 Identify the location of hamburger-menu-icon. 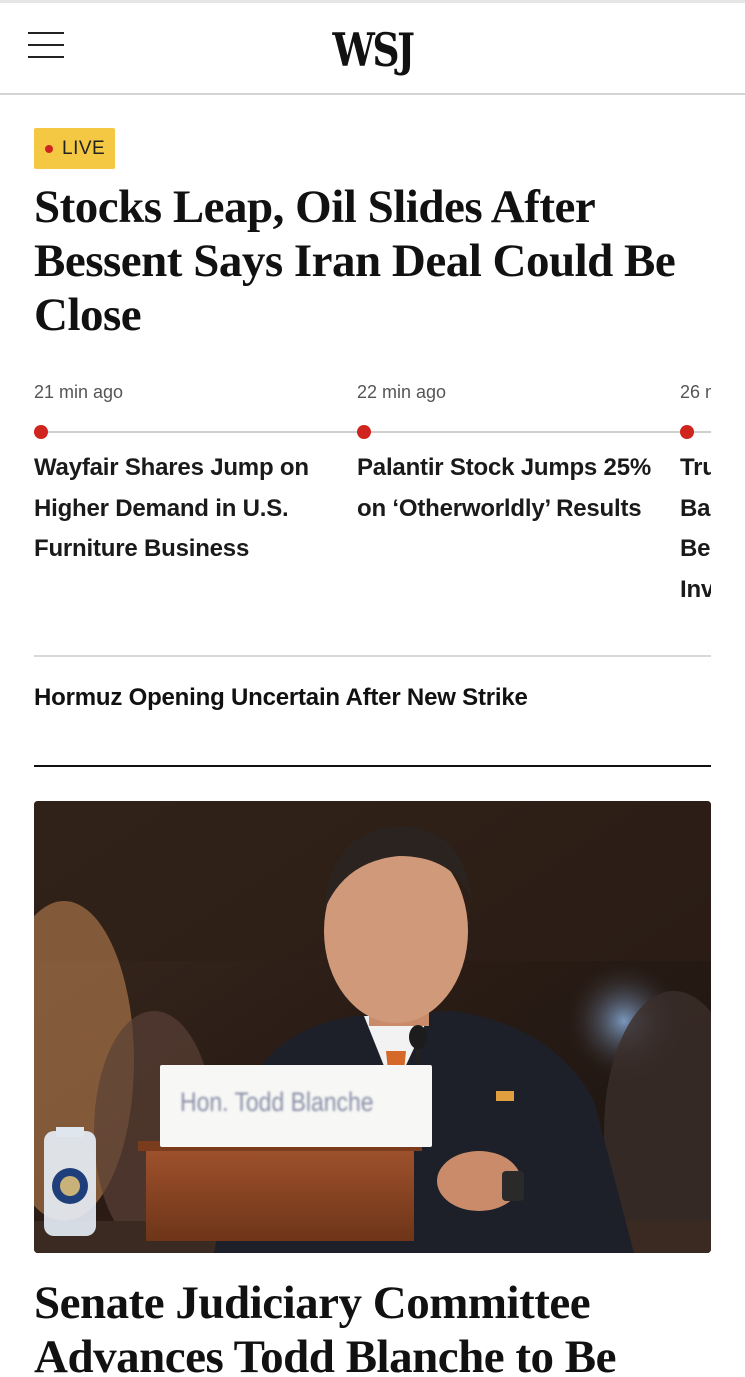
(46, 46).